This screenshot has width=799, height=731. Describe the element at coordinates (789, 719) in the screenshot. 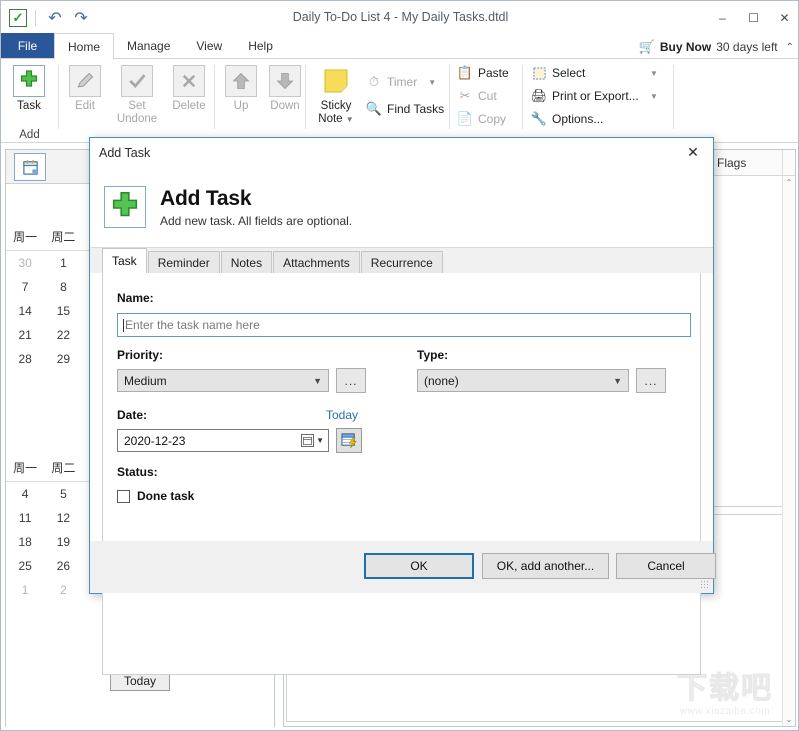

I see `scroll-down-button: ⌄` at that location.